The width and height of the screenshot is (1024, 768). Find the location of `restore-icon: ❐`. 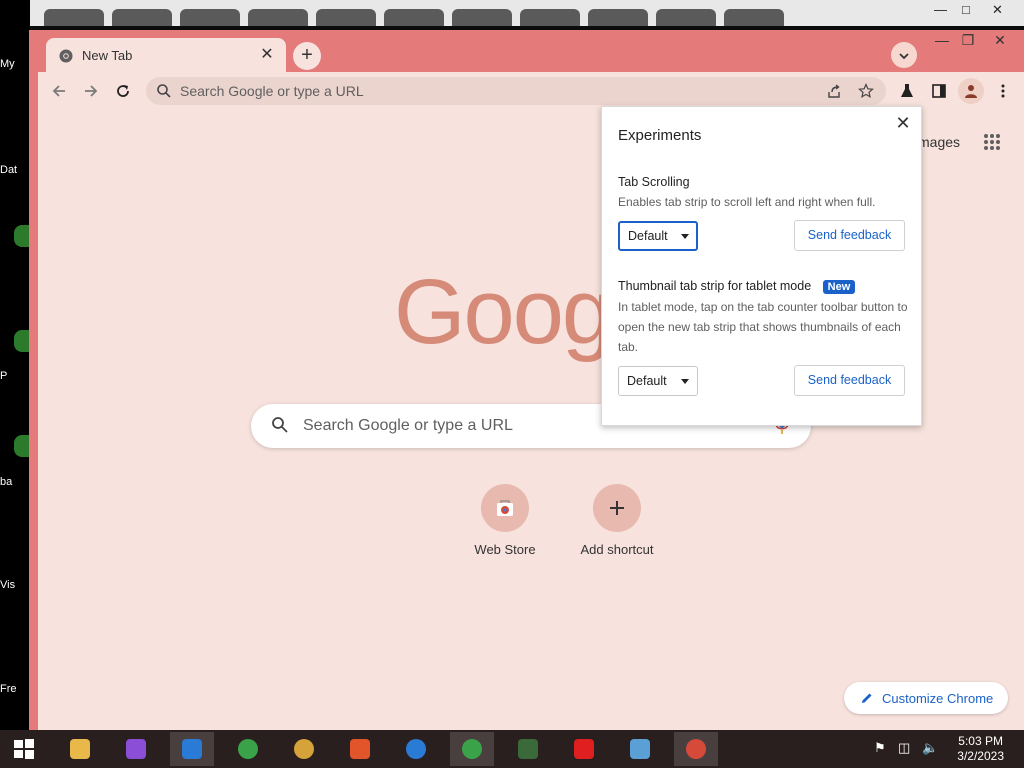

restore-icon: ❐ is located at coordinates (968, 40).